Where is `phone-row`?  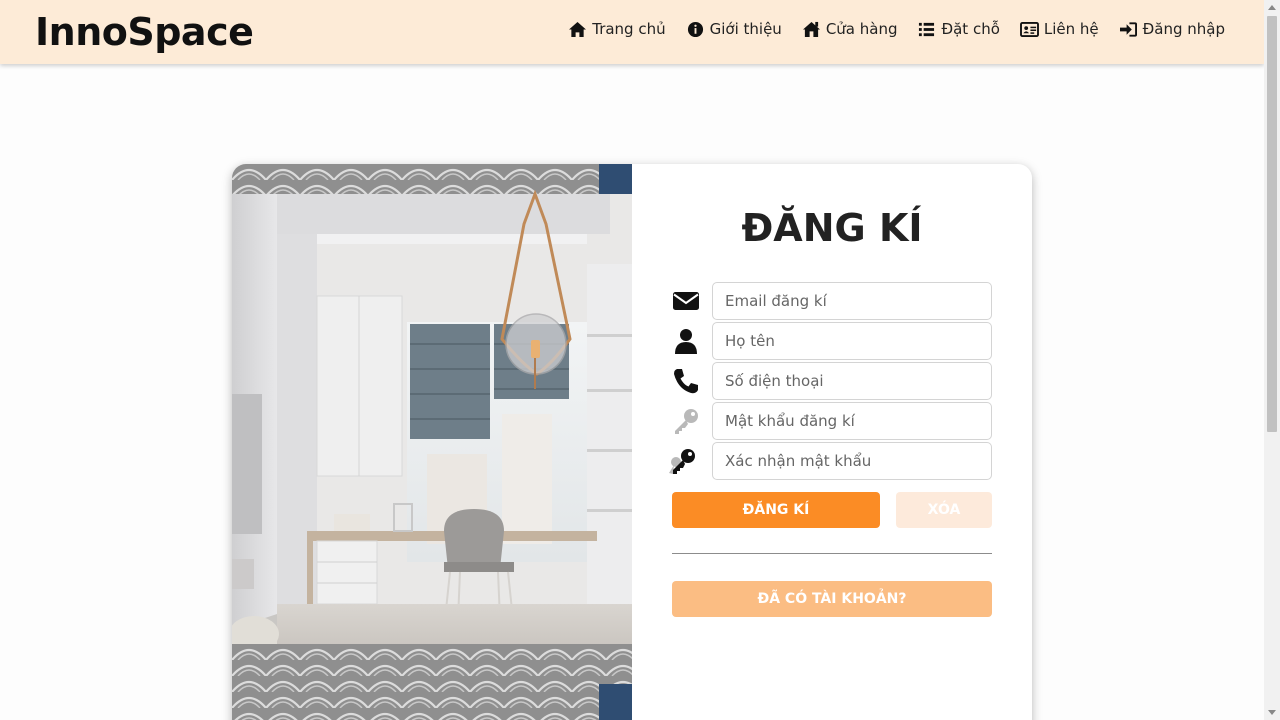 phone-row is located at coordinates (832, 381).